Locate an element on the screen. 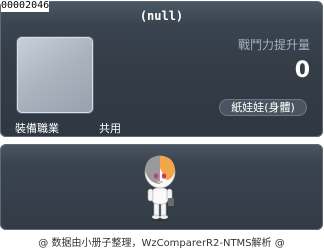 The width and height of the screenshot is (324, 249). equip-job-value: 共用 is located at coordinates (110, 128).